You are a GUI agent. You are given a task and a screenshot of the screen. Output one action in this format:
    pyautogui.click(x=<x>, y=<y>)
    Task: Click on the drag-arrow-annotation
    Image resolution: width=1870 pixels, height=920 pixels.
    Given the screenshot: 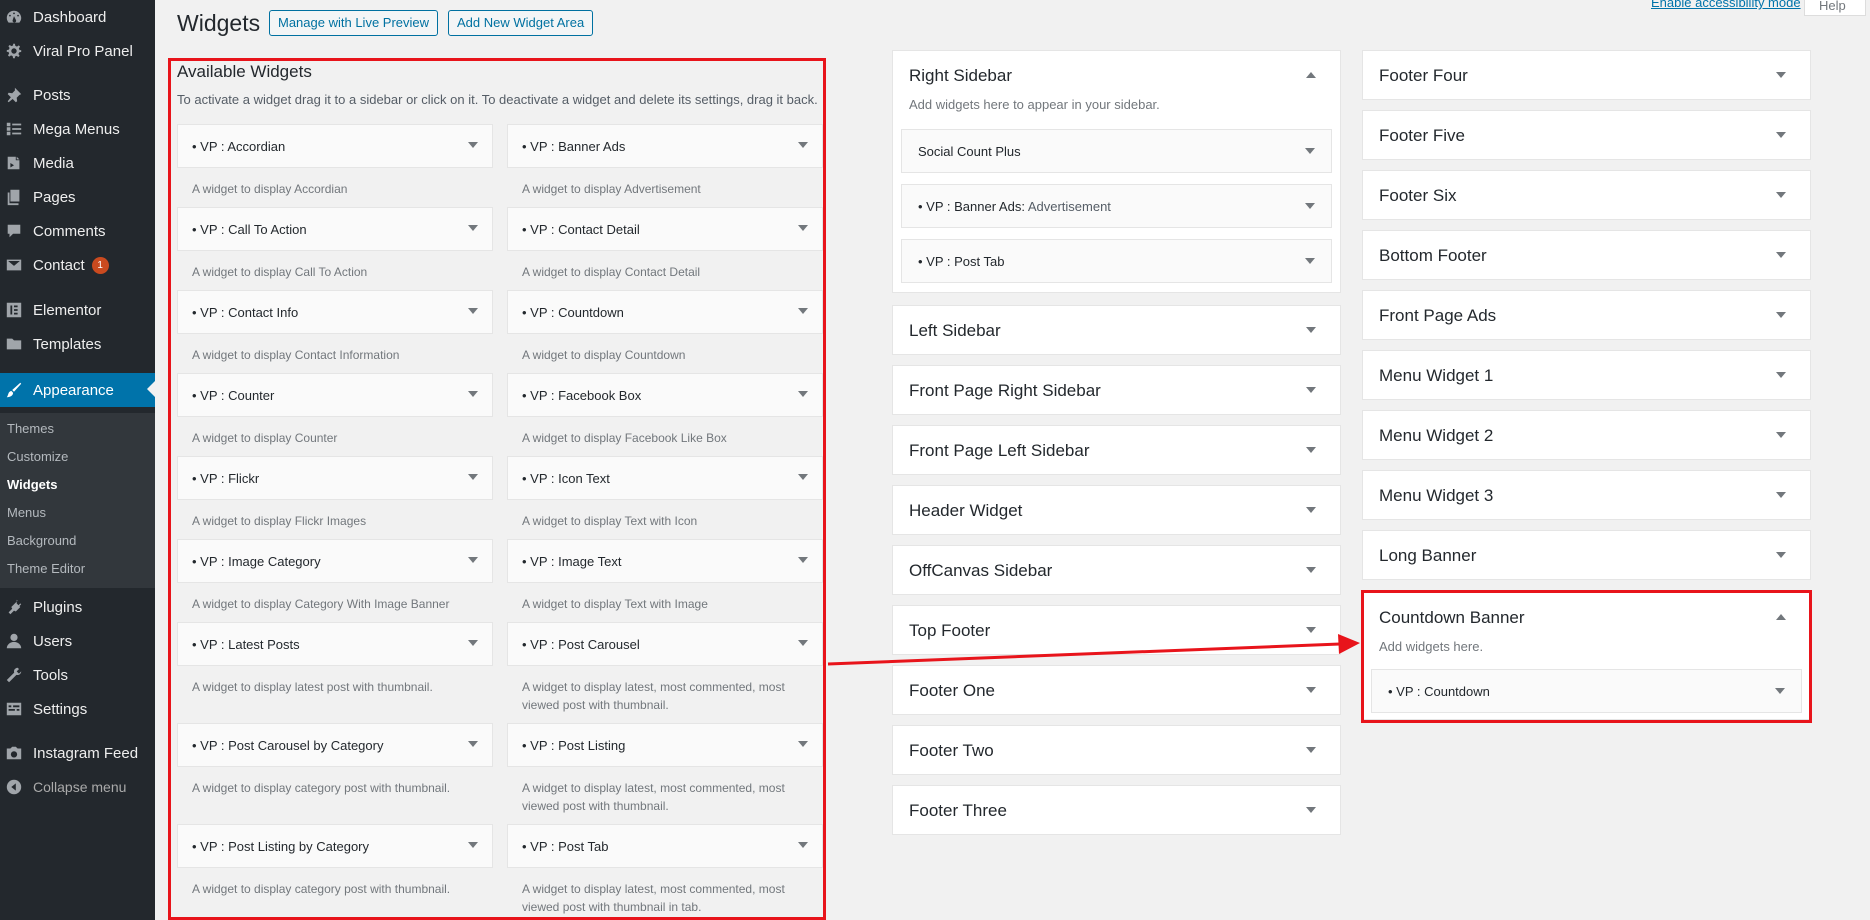 What is the action you would take?
    pyautogui.click(x=1093, y=650)
    